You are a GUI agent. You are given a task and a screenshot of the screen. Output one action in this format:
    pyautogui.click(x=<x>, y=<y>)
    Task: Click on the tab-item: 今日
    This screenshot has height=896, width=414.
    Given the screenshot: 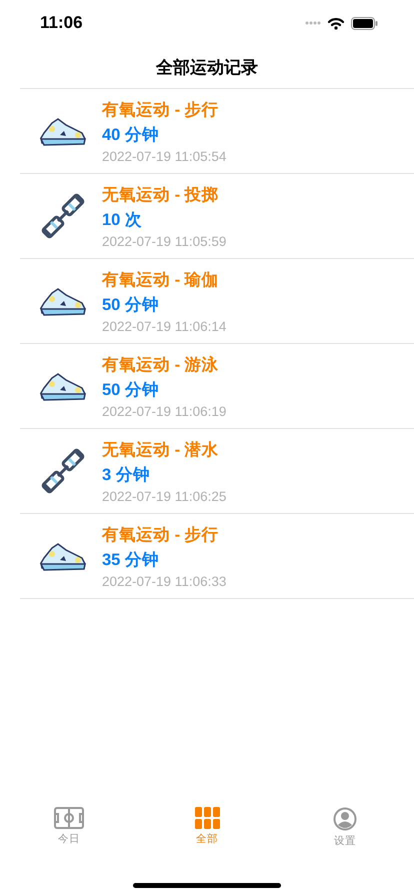 What is the action you would take?
    pyautogui.click(x=69, y=827)
    